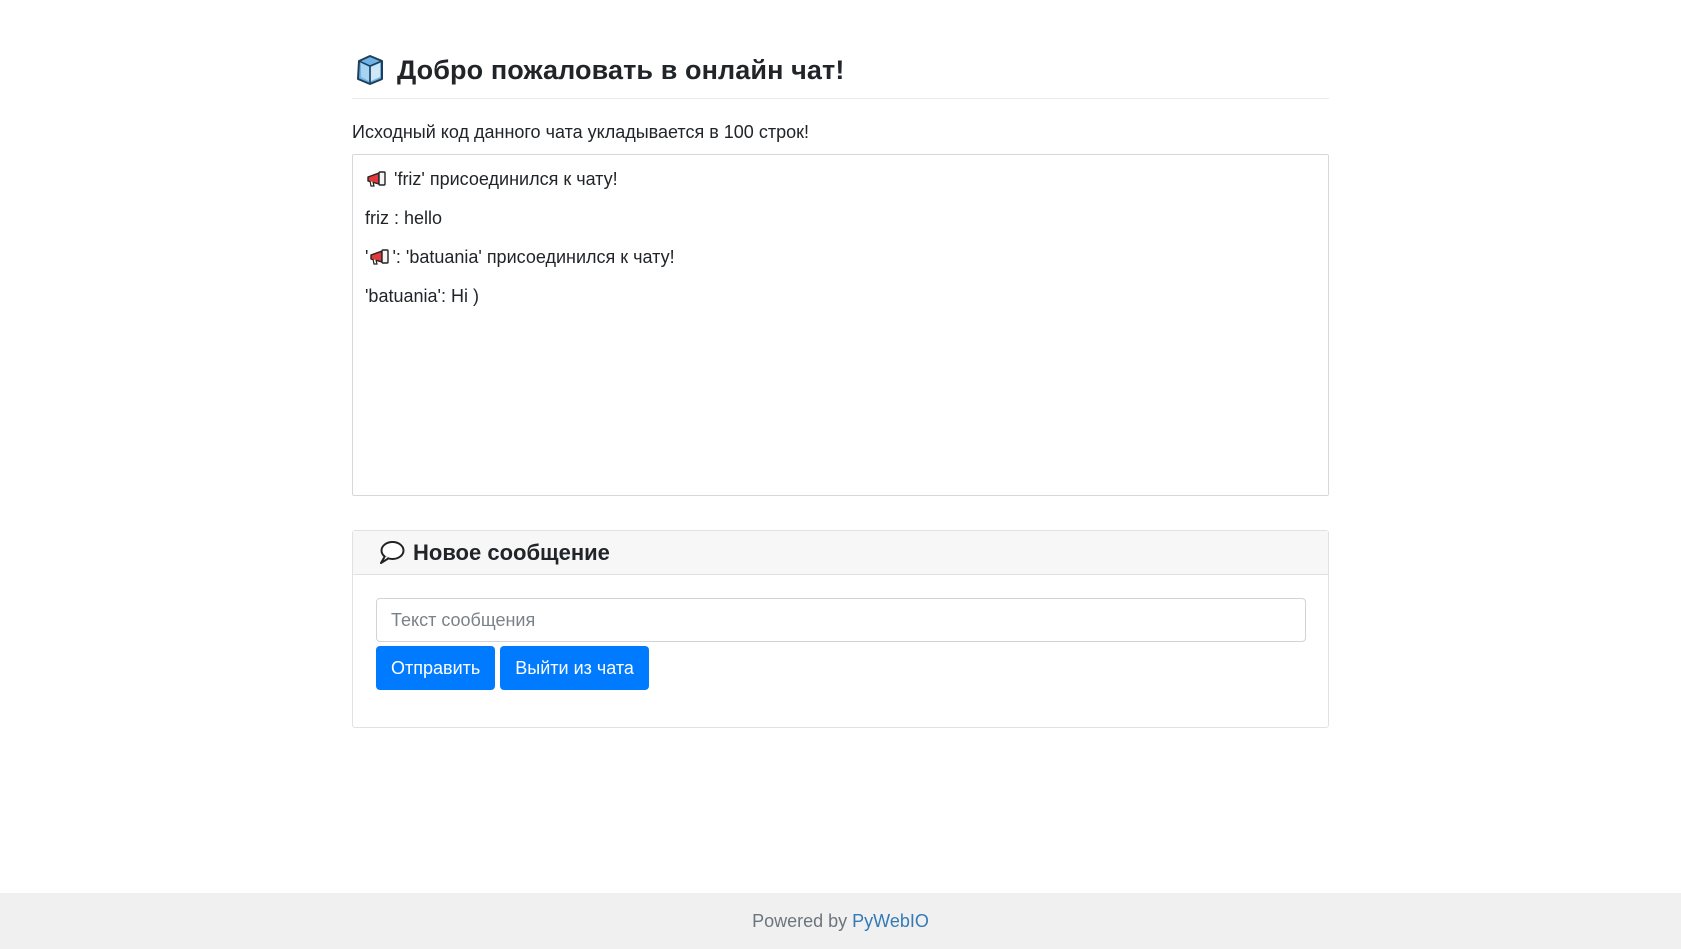  Describe the element at coordinates (574, 668) in the screenshot. I see `leave-chat-button: Выйти из чата` at that location.